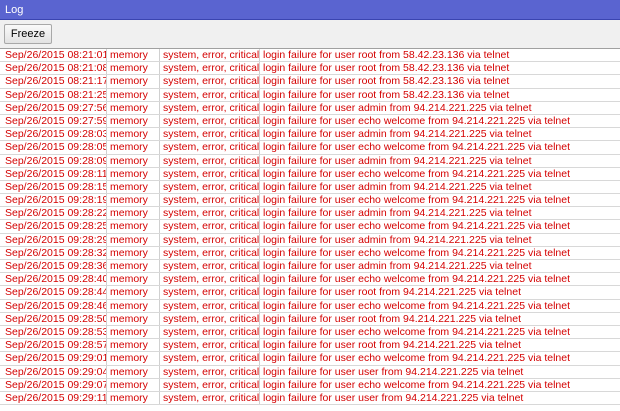  What do you see at coordinates (54, 134) in the screenshot?
I see `log-time-cell: Sep/26/2015 09:28:03` at bounding box center [54, 134].